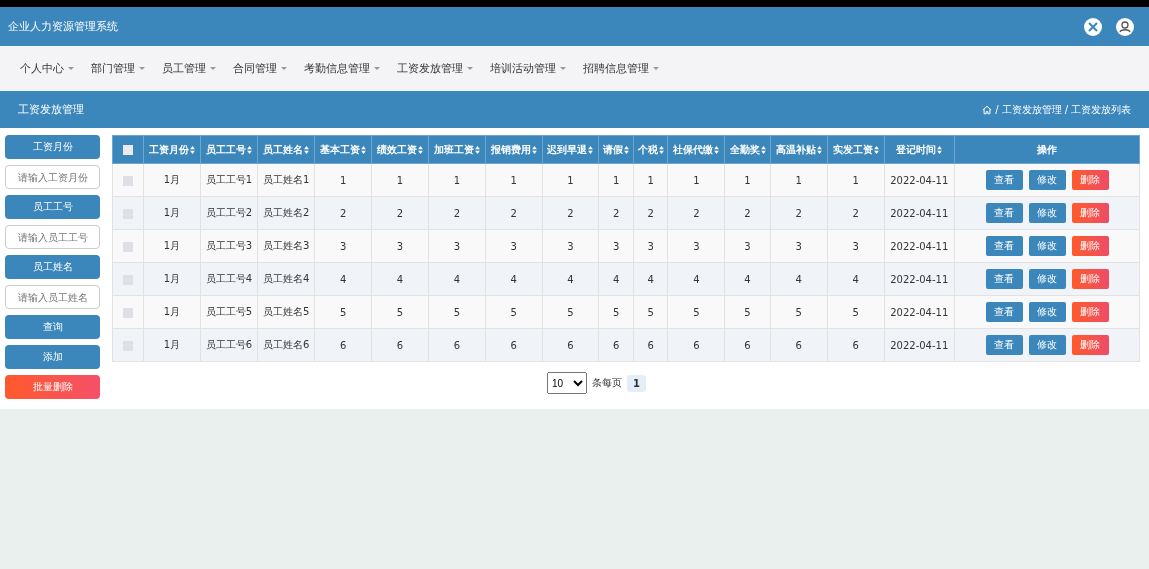 This screenshot has width=1149, height=569. I want to click on table-cell: 员工工号4, so click(229, 279).